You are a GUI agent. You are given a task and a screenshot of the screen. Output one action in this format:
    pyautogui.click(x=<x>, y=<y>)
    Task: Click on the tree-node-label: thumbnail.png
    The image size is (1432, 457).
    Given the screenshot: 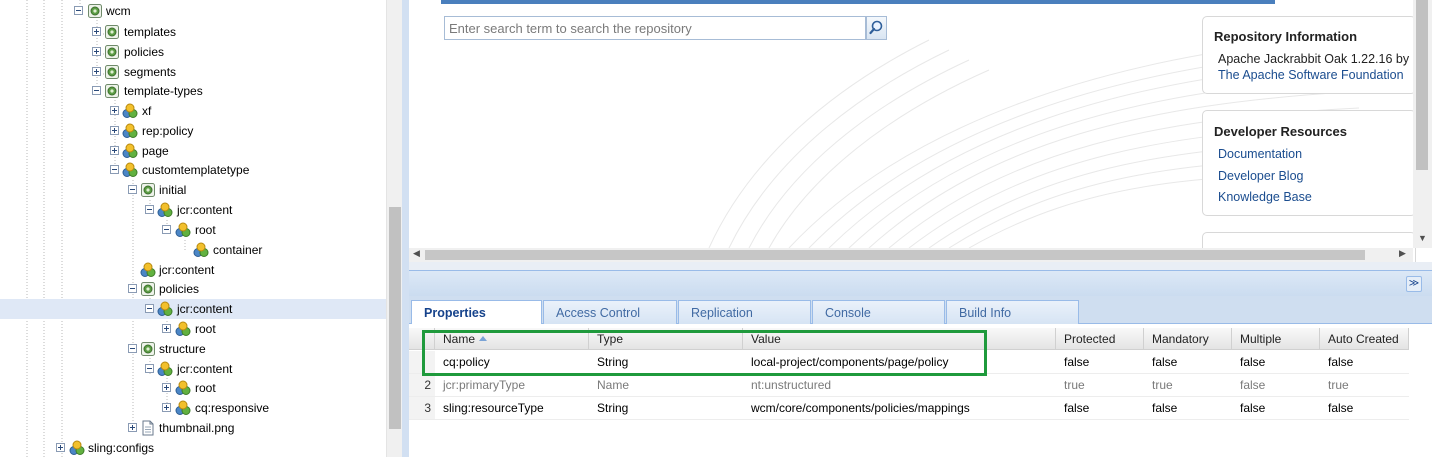 What is the action you would take?
    pyautogui.click(x=196, y=428)
    